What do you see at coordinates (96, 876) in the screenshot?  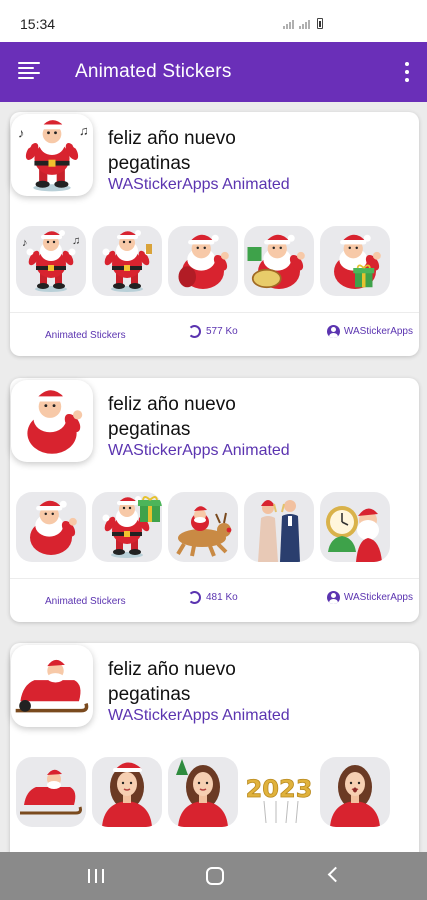 I see `recent-apps-icon` at bounding box center [96, 876].